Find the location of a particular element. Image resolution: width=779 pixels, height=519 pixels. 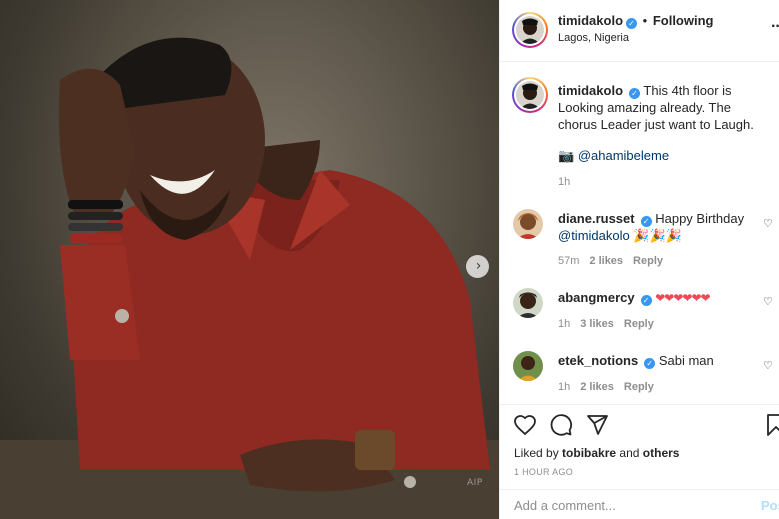

comment-username: abangmercy is located at coordinates (596, 297).